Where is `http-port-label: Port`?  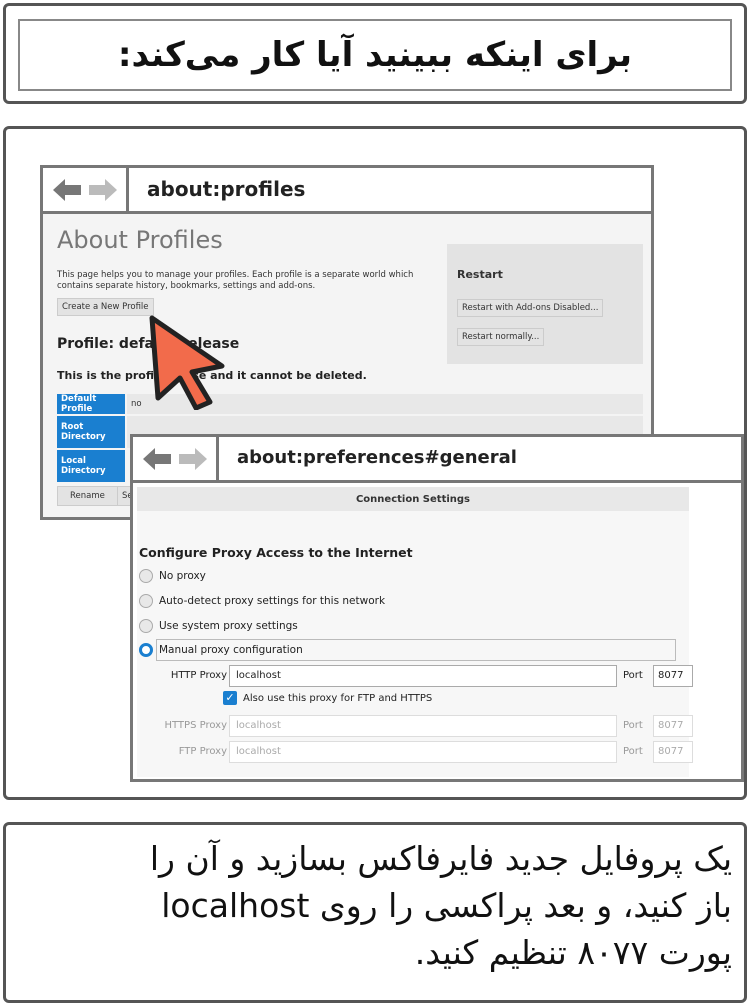
http-port-label: Port is located at coordinates (633, 675).